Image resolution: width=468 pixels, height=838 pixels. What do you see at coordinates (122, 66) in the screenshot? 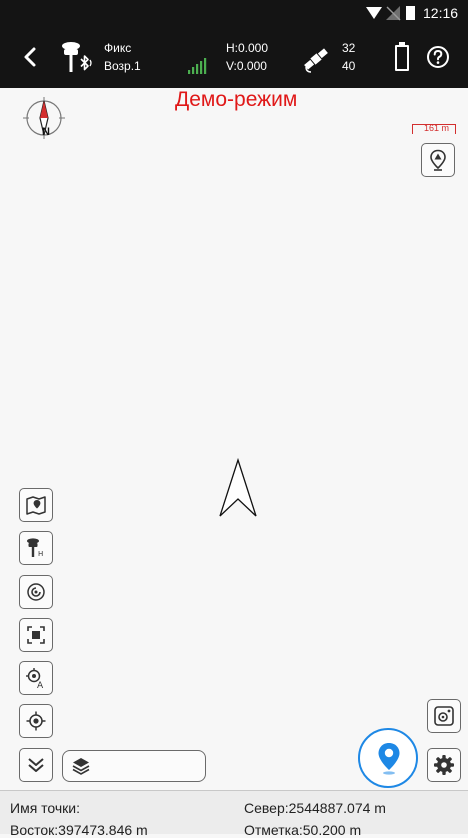
I see `receiver-name: Возр.1` at bounding box center [122, 66].